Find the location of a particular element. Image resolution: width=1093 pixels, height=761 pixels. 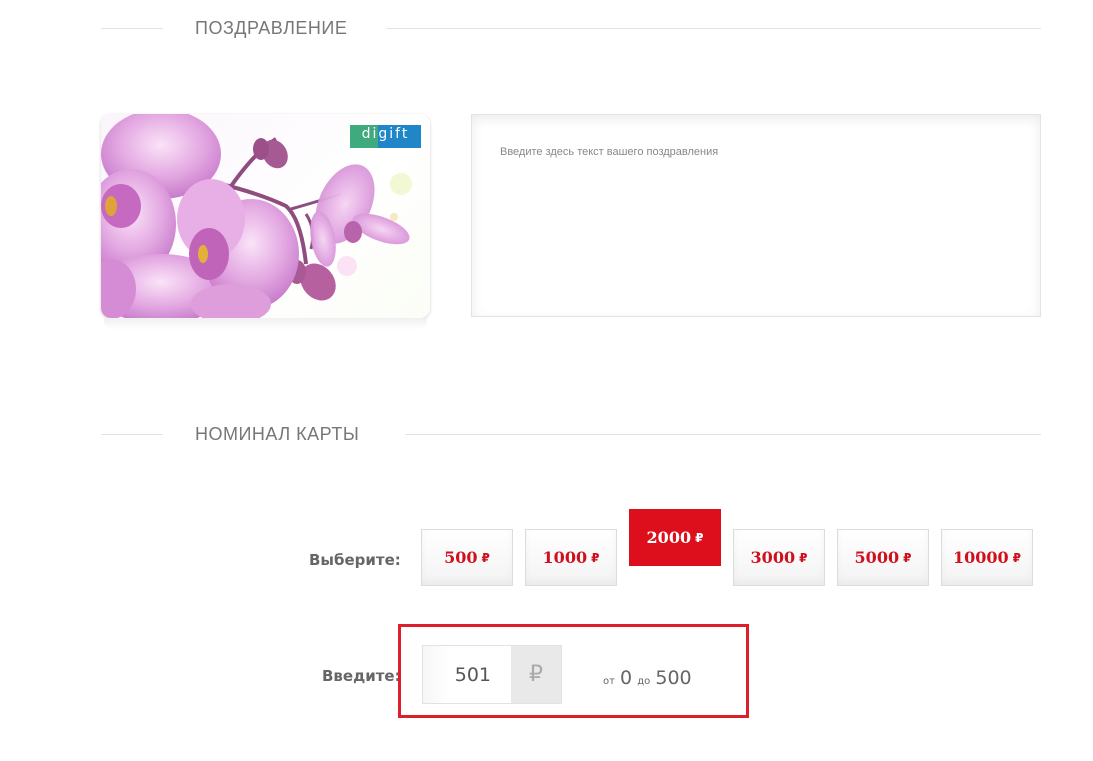

digift-logo: digift is located at coordinates (385, 136).